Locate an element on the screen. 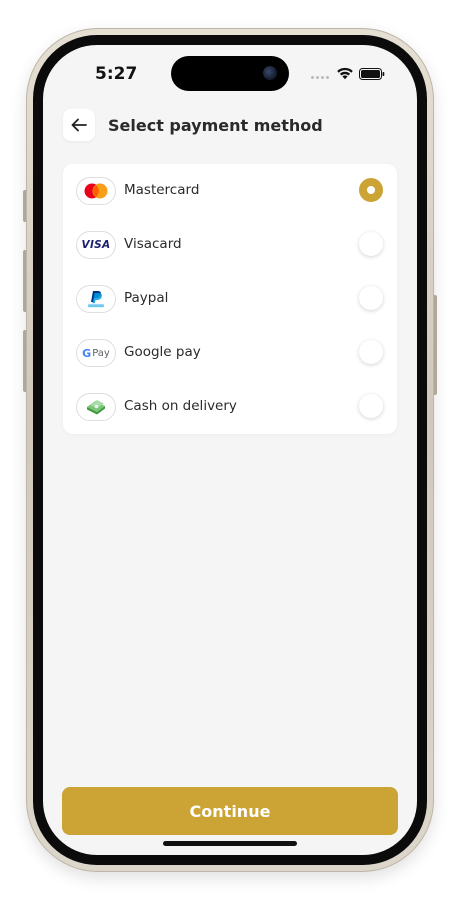 Image resolution: width=460 pixels, height=900 pixels. payment-option-mastercard: Mastercard is located at coordinates (230, 191).